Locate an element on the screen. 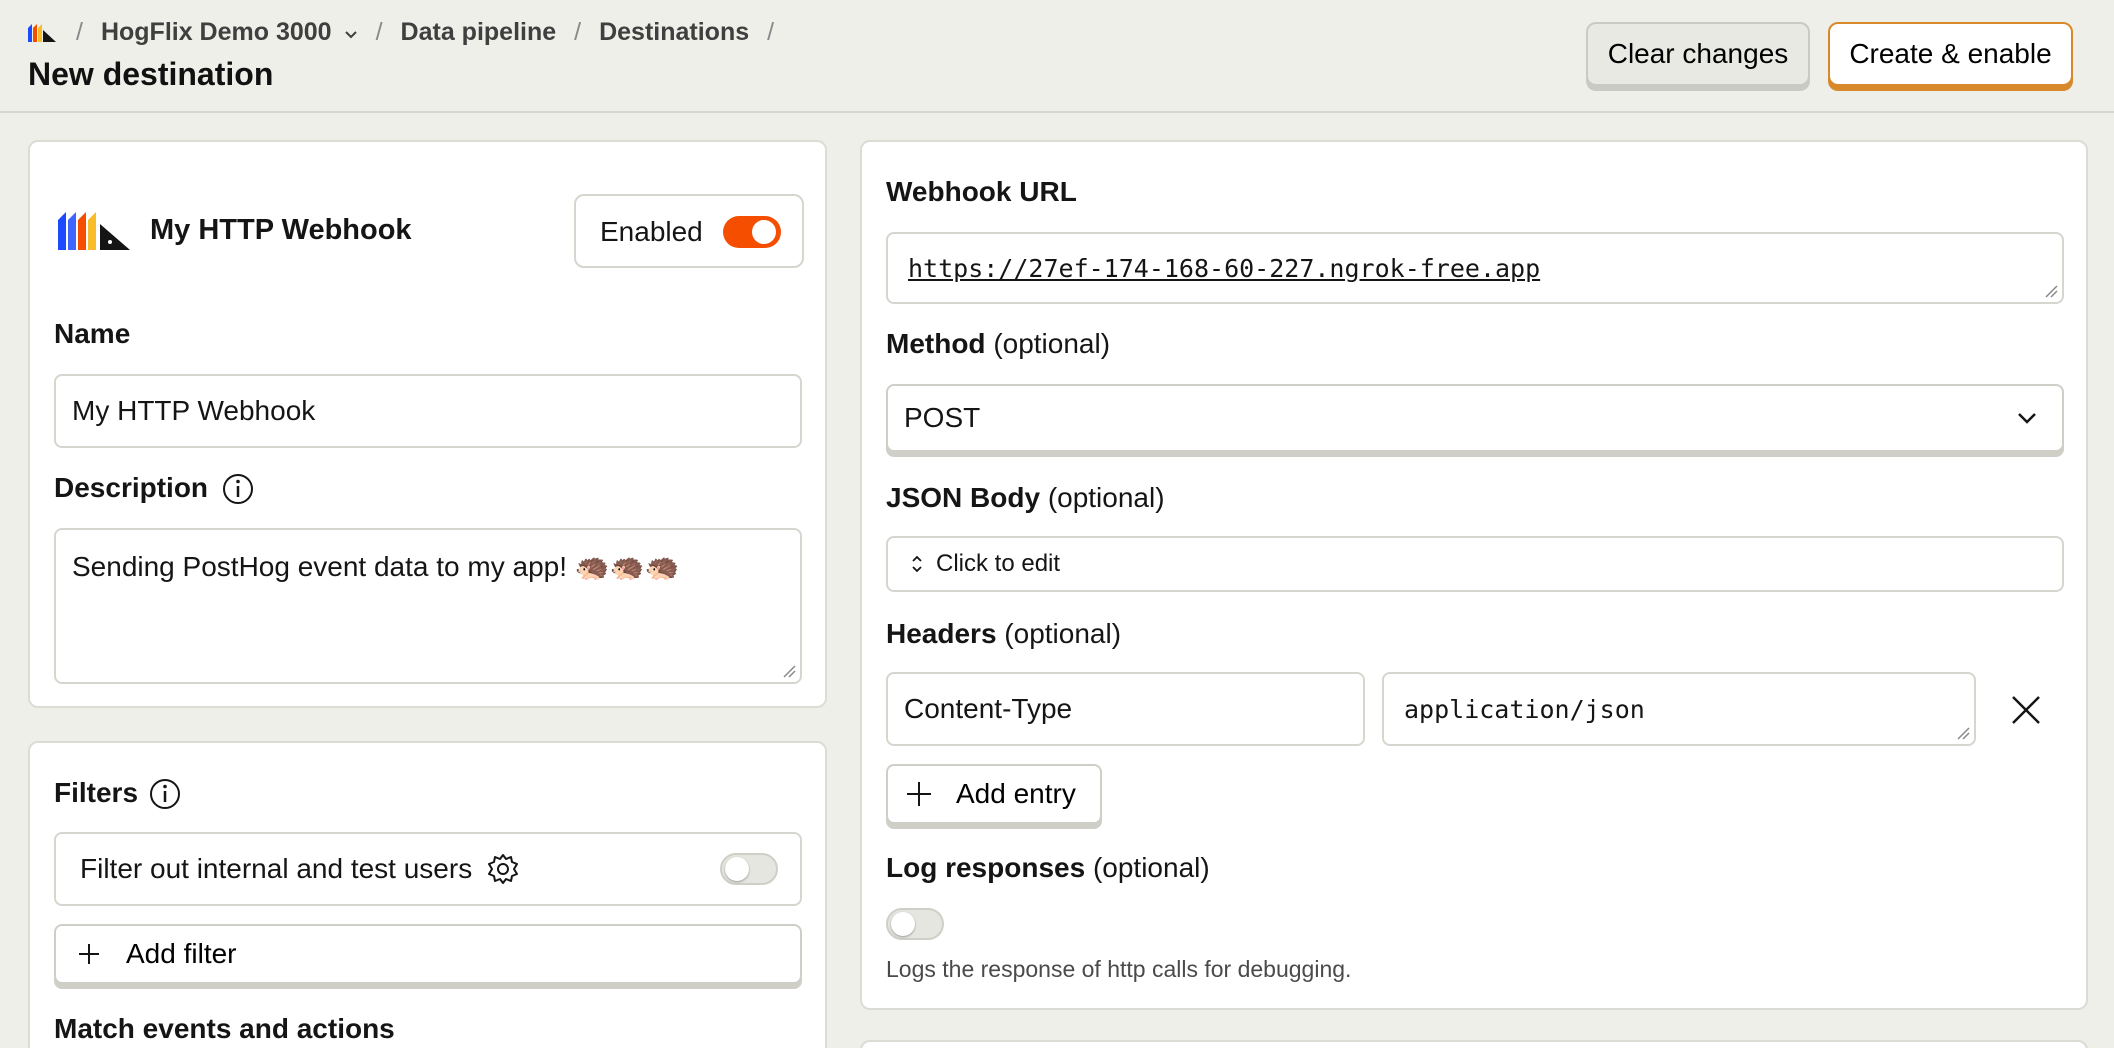  internal-users-toggle is located at coordinates (749, 869).